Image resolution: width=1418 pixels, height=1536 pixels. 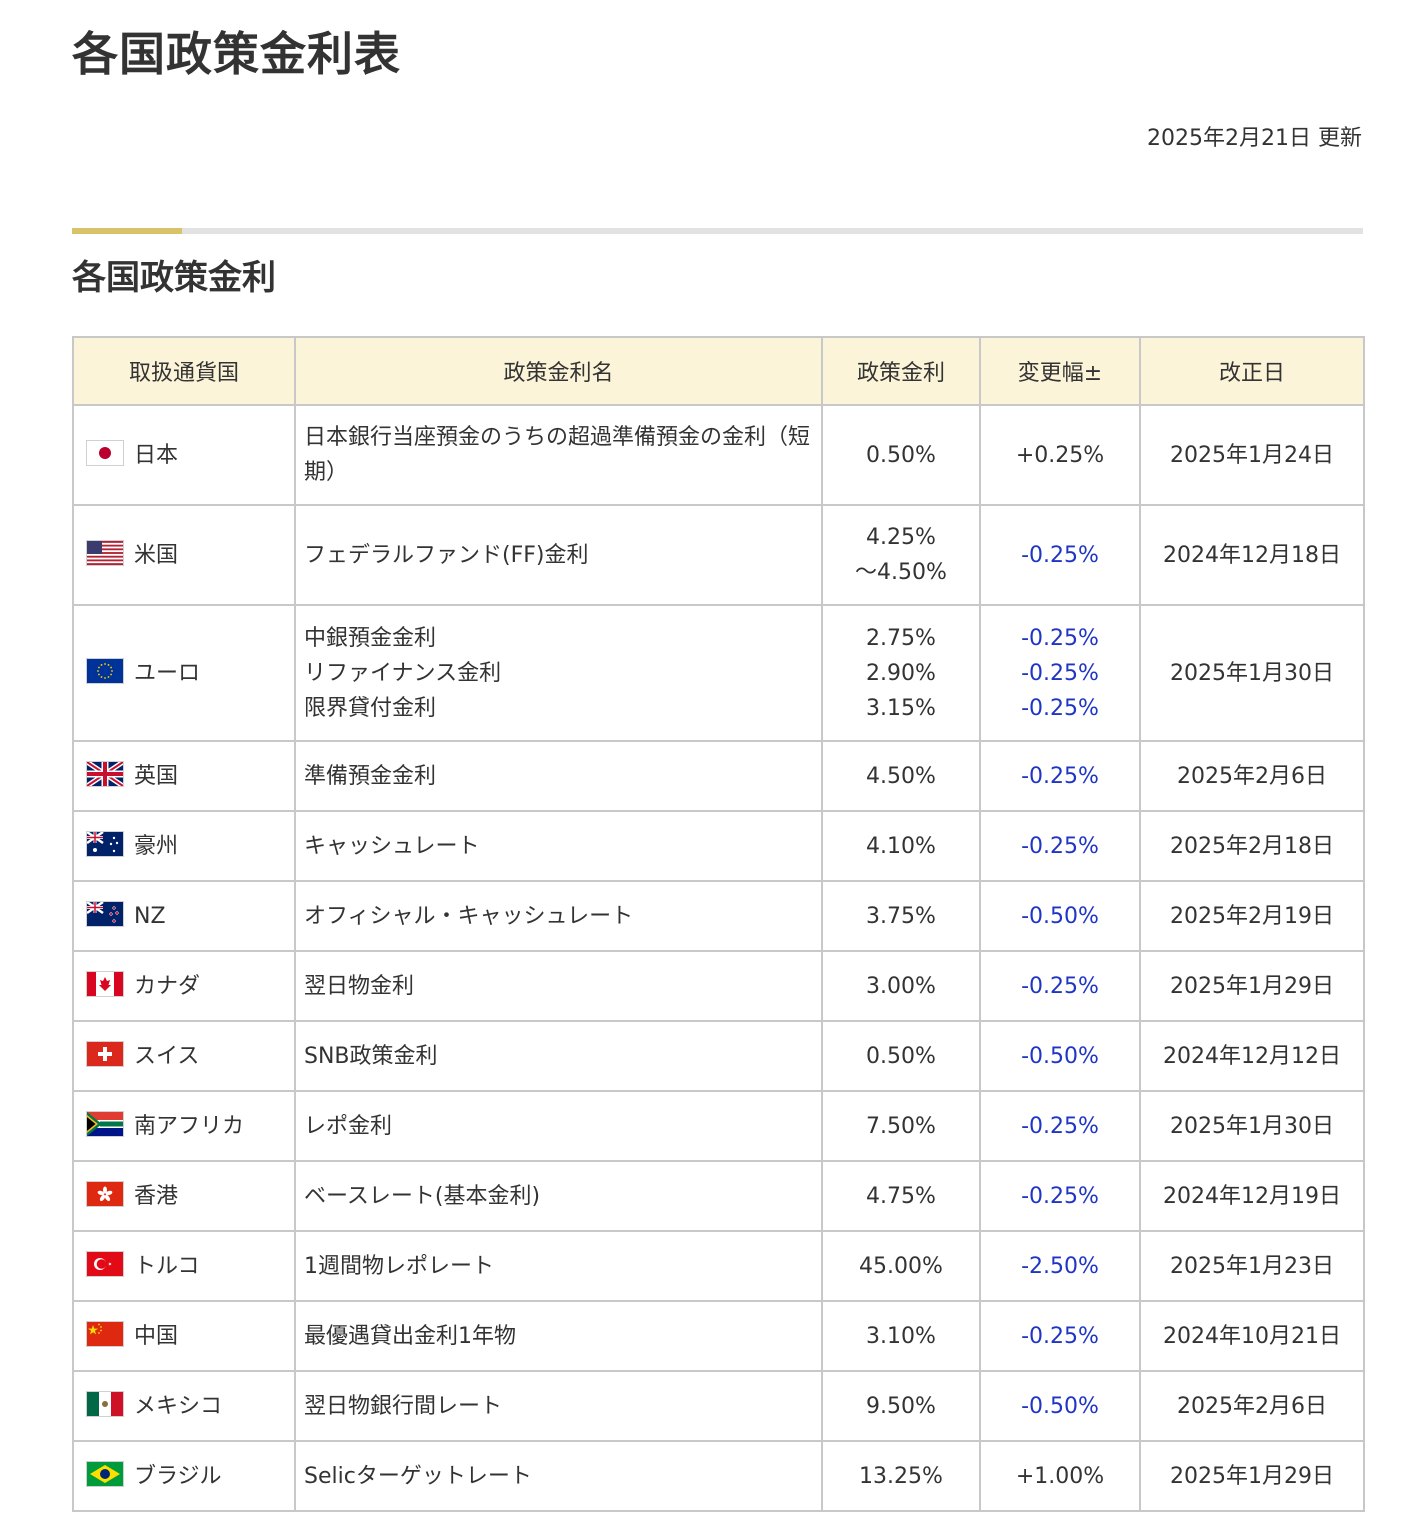 I want to click on table-row: 中国 最優遇貸出金利1年物 3.10% -0.25% 2024年10月21日, so click(x=718, y=1336).